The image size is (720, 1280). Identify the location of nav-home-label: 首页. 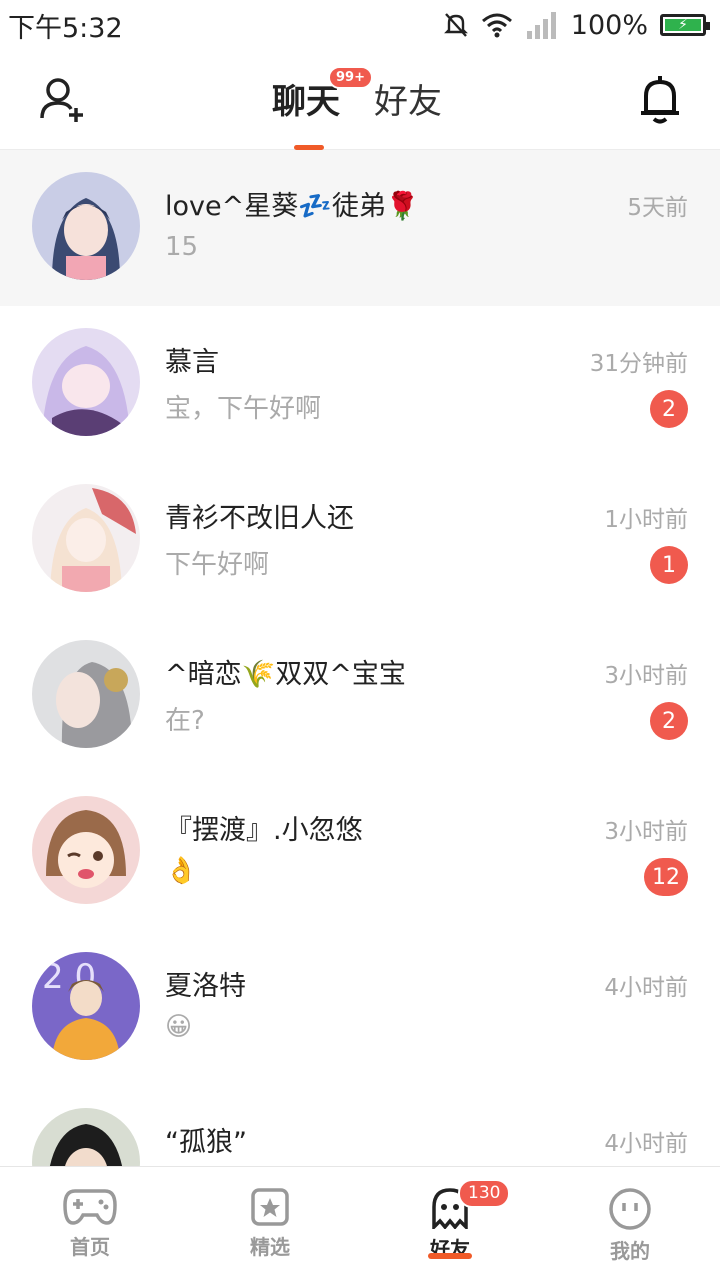
(90, 1247).